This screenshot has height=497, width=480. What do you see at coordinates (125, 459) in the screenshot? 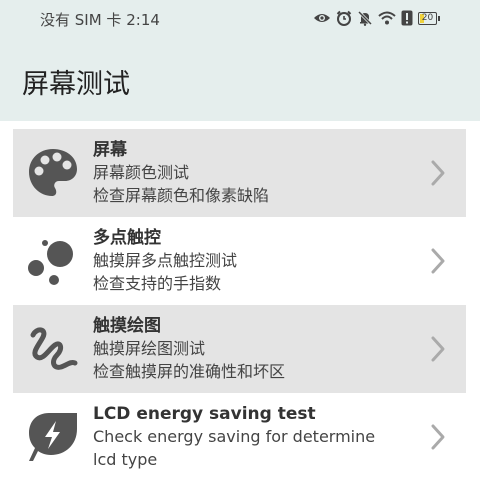
I see `item-detail: lcd type` at bounding box center [125, 459].